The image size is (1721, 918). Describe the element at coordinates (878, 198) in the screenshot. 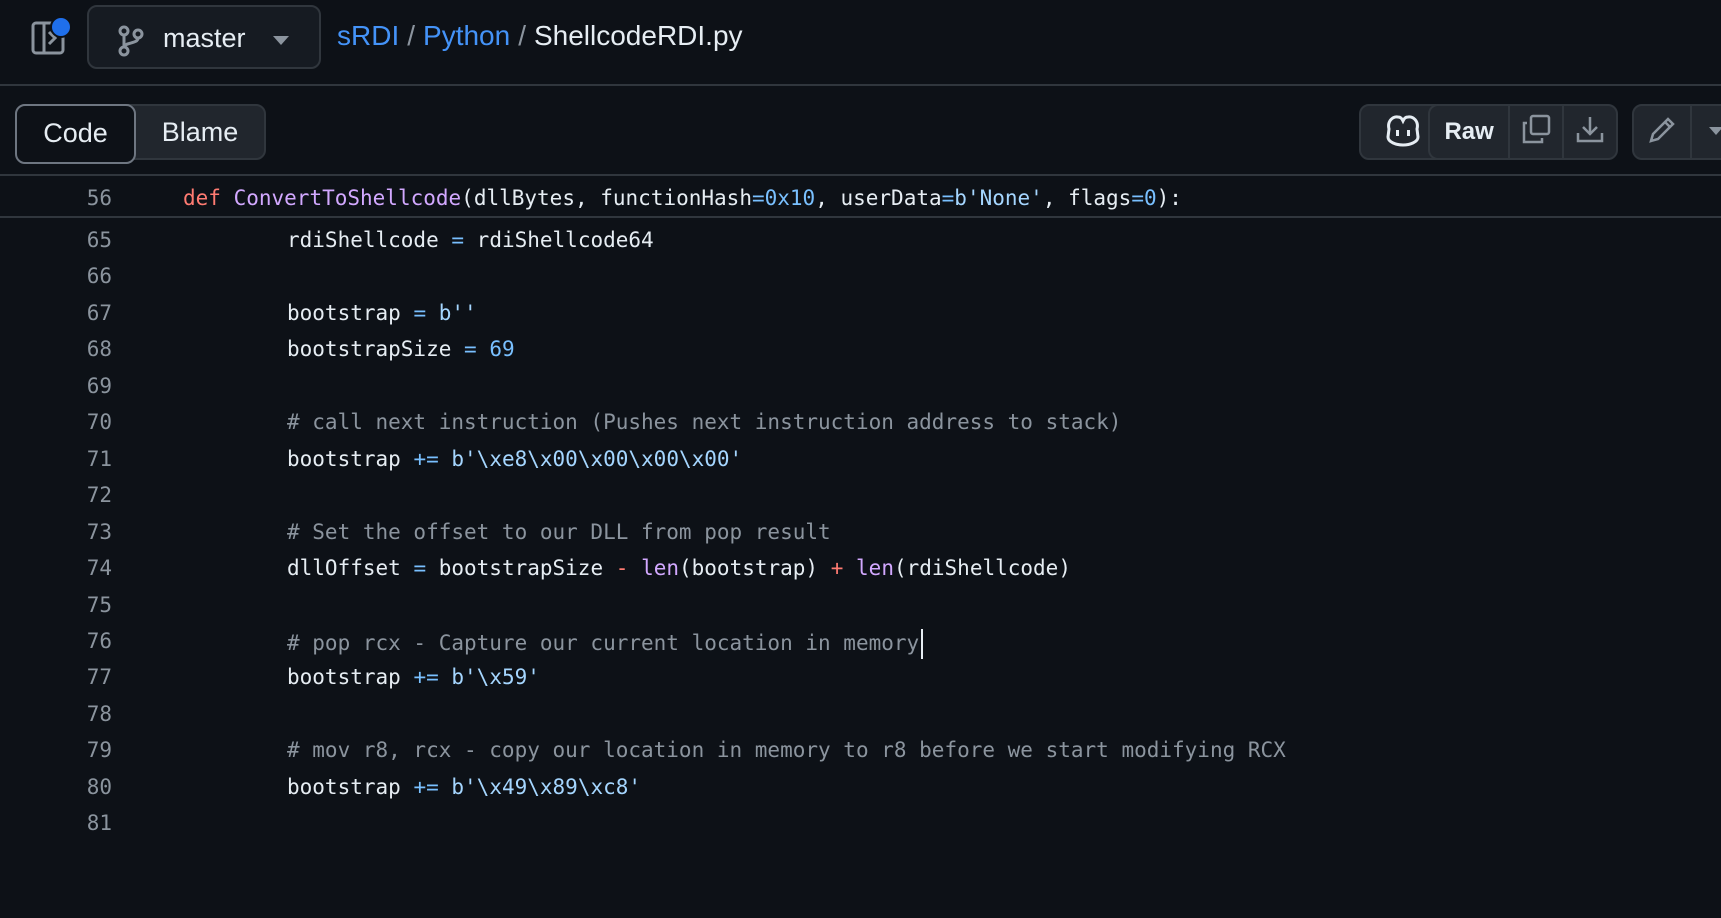

I see `code-token: , userData` at that location.